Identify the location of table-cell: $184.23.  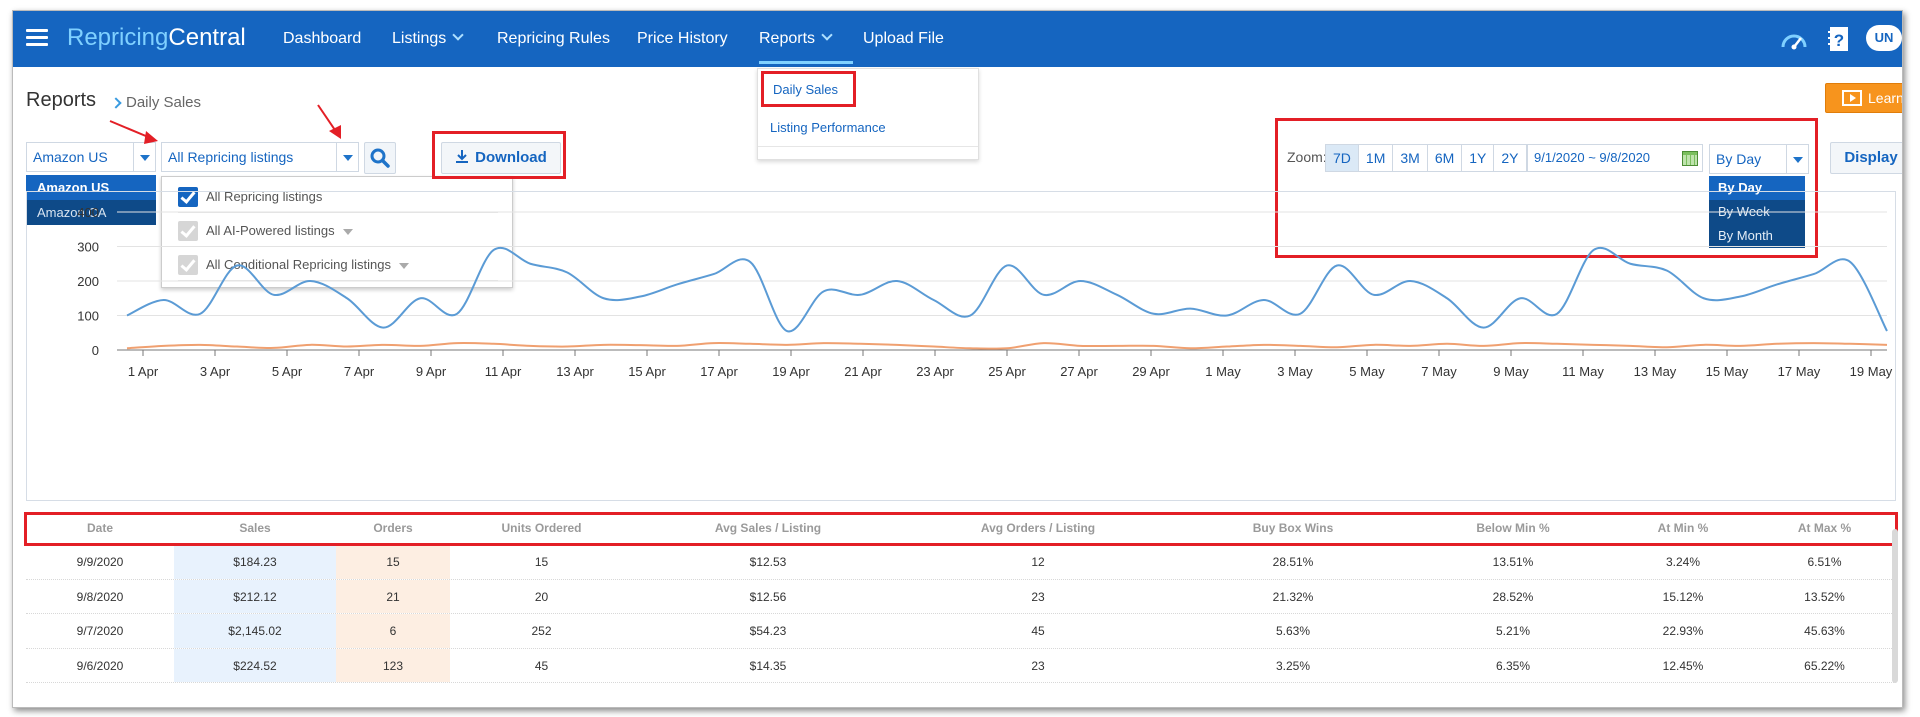
(255, 562).